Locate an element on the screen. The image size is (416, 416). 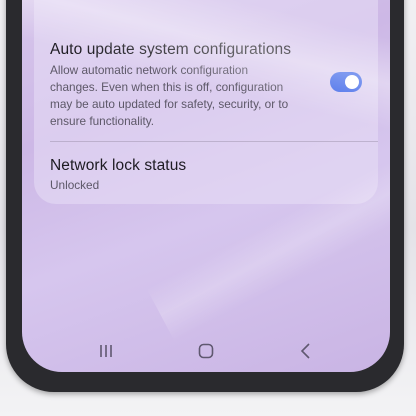
auto-update-title: Auto update system configurations is located at coordinates (170, 50).